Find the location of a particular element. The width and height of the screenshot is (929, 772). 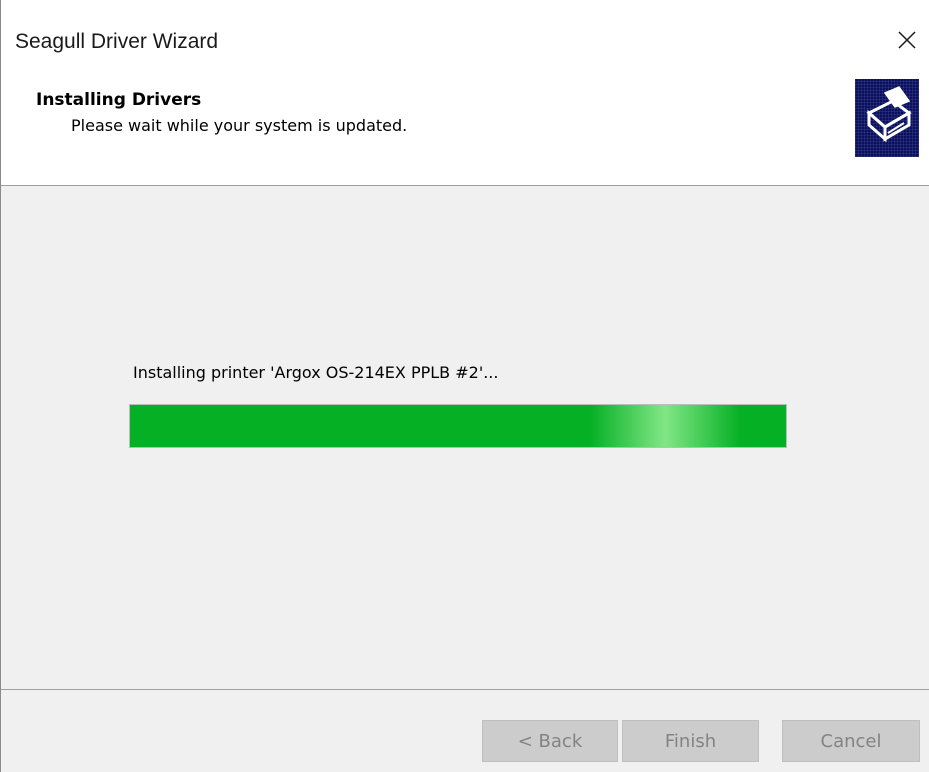

printer-install-icon is located at coordinates (889, 114).